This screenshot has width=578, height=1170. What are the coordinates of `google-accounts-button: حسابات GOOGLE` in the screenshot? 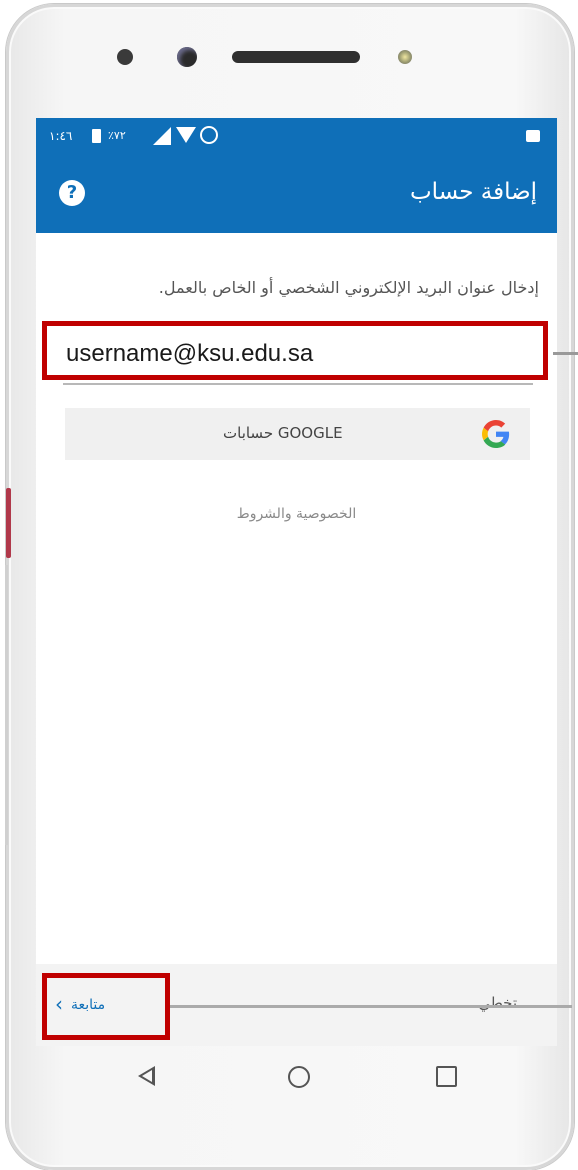 It's located at (297, 434).